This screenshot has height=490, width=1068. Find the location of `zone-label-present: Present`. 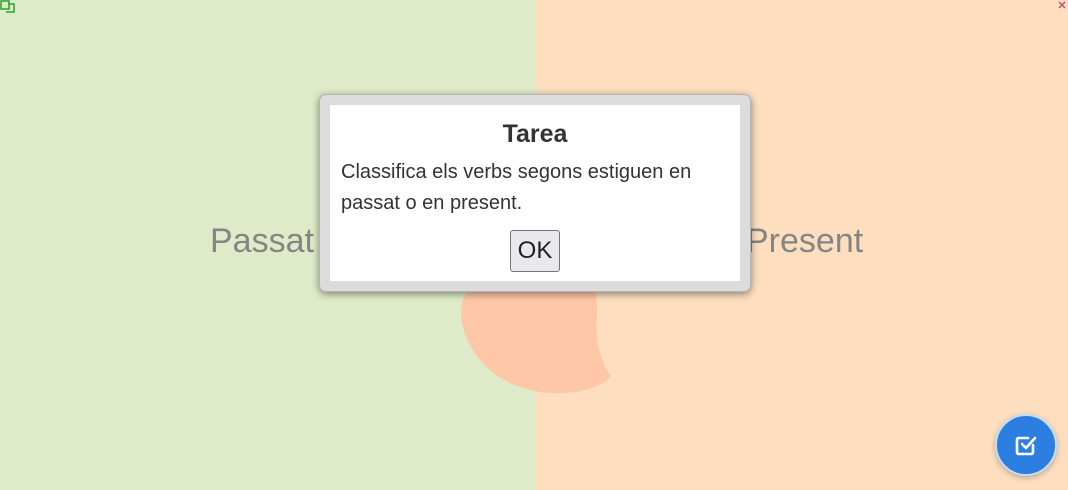

zone-label-present: Present is located at coordinates (805, 241).